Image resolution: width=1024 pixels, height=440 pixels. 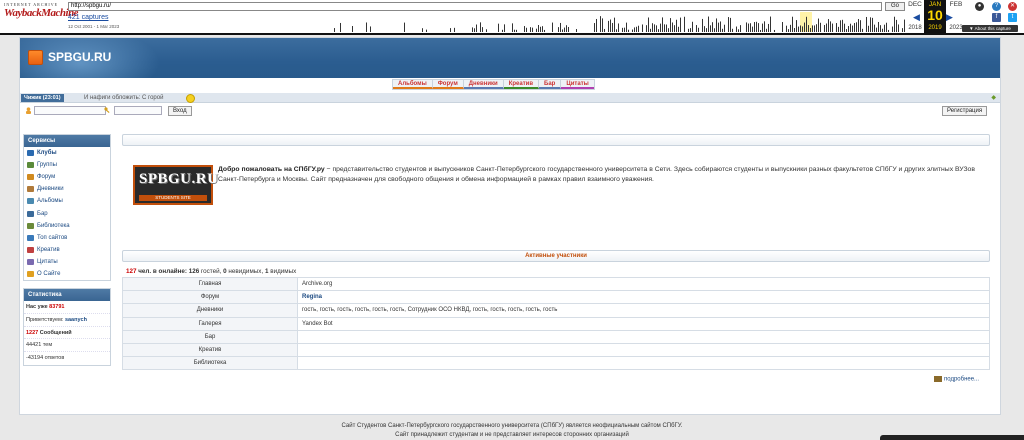 I want to click on close-icon: ✕, so click(x=1012, y=6).